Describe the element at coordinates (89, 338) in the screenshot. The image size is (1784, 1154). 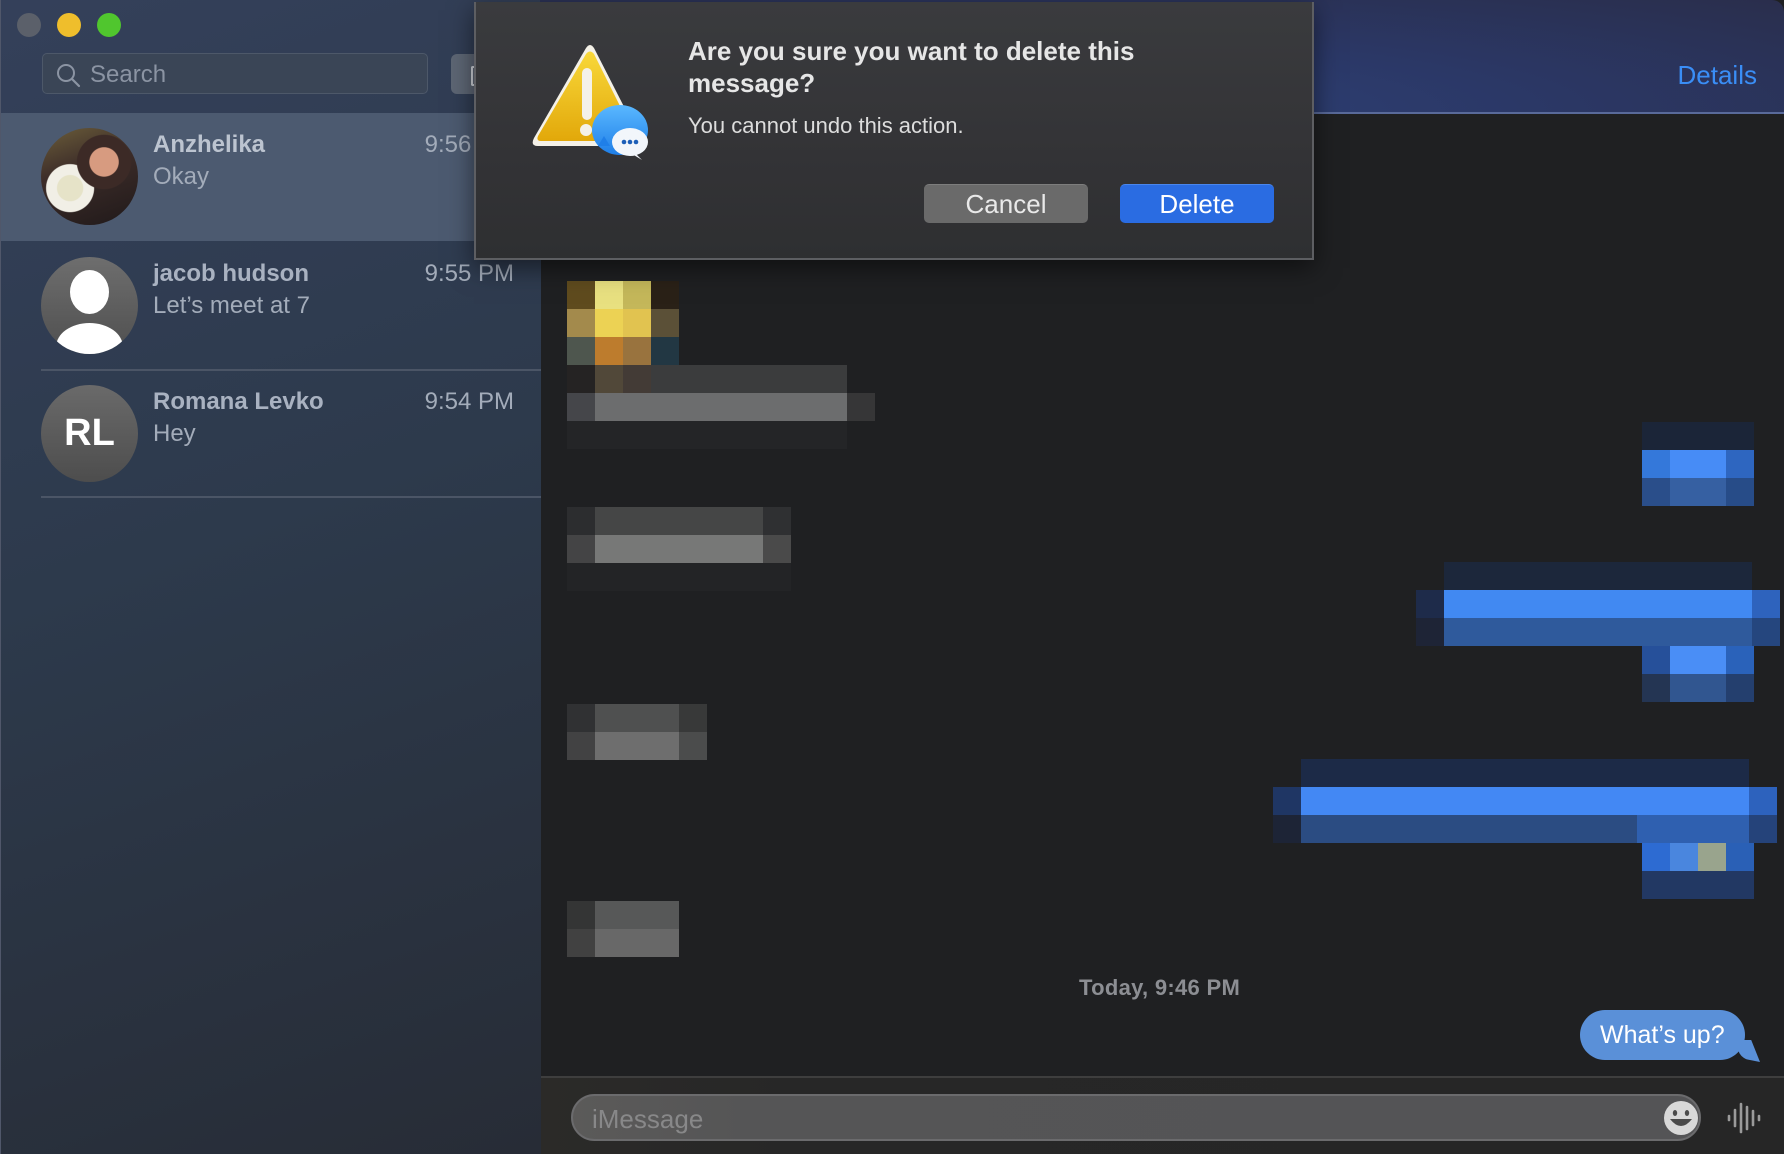
I see `person-icon-body` at that location.